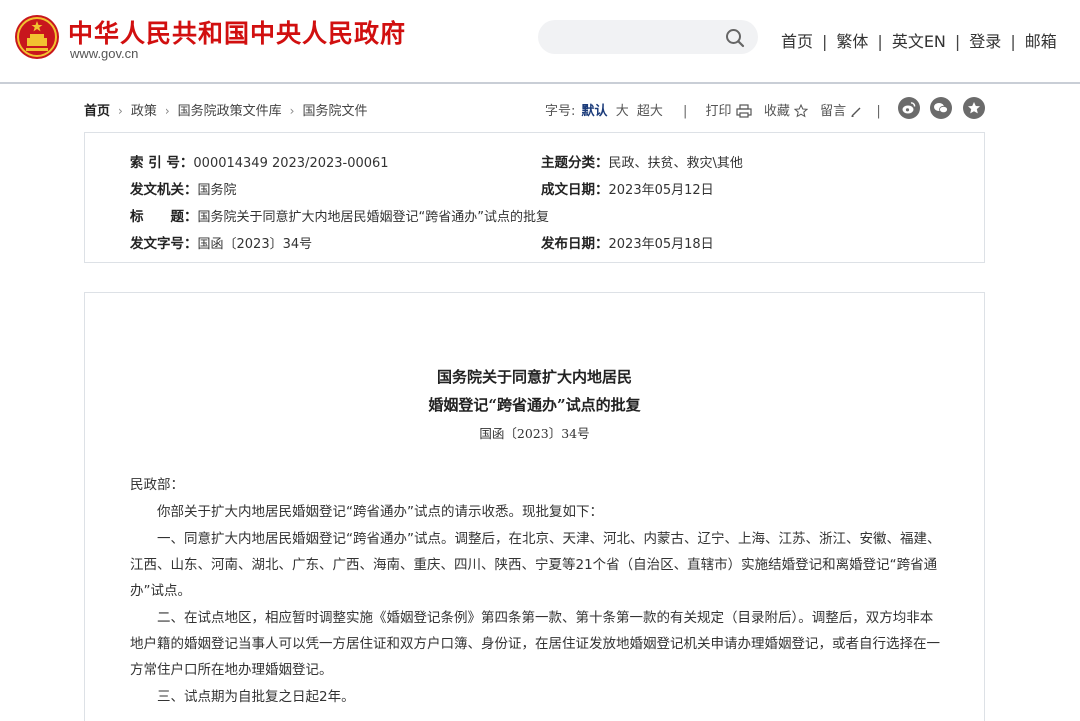 The width and height of the screenshot is (1080, 721). I want to click on info-topic-label: 主题分类：, so click(575, 163).